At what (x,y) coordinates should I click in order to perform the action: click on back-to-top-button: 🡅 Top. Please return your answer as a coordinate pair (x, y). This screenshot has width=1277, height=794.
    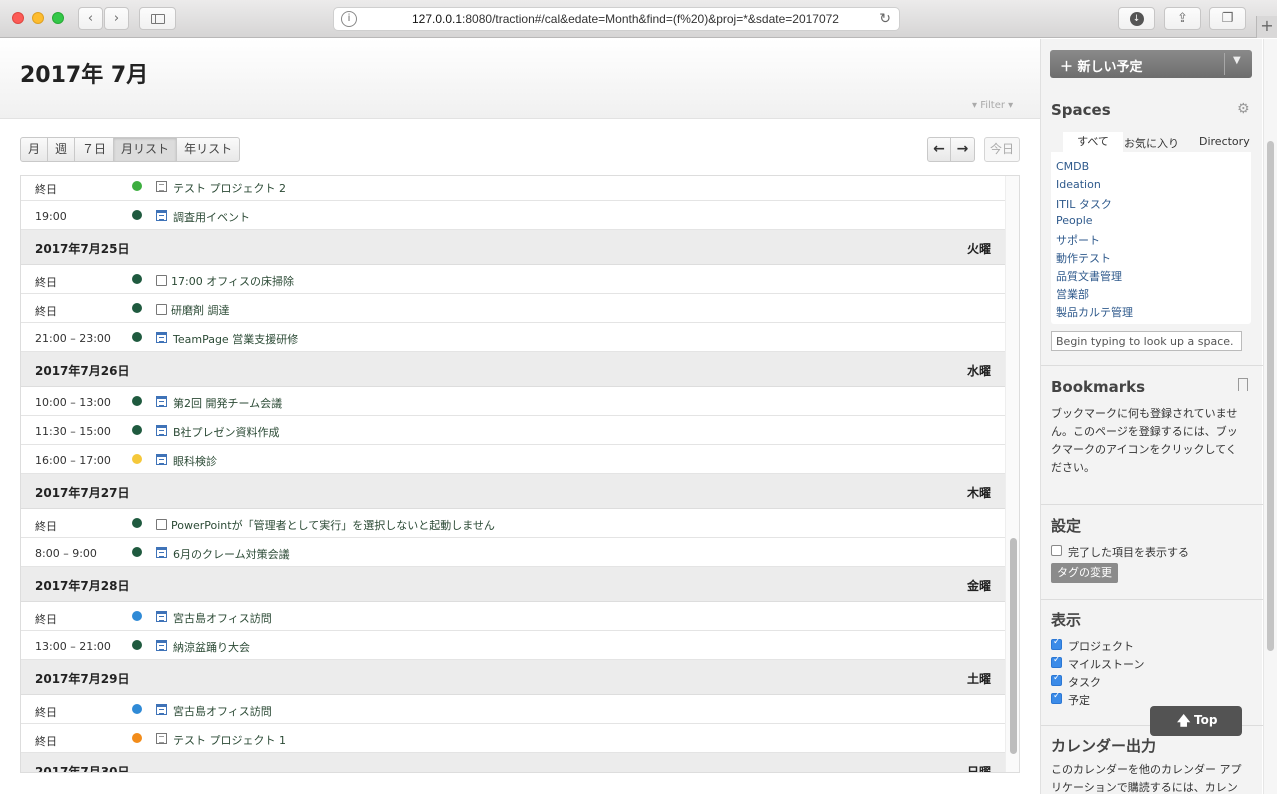
    Looking at the image, I should click on (1196, 721).